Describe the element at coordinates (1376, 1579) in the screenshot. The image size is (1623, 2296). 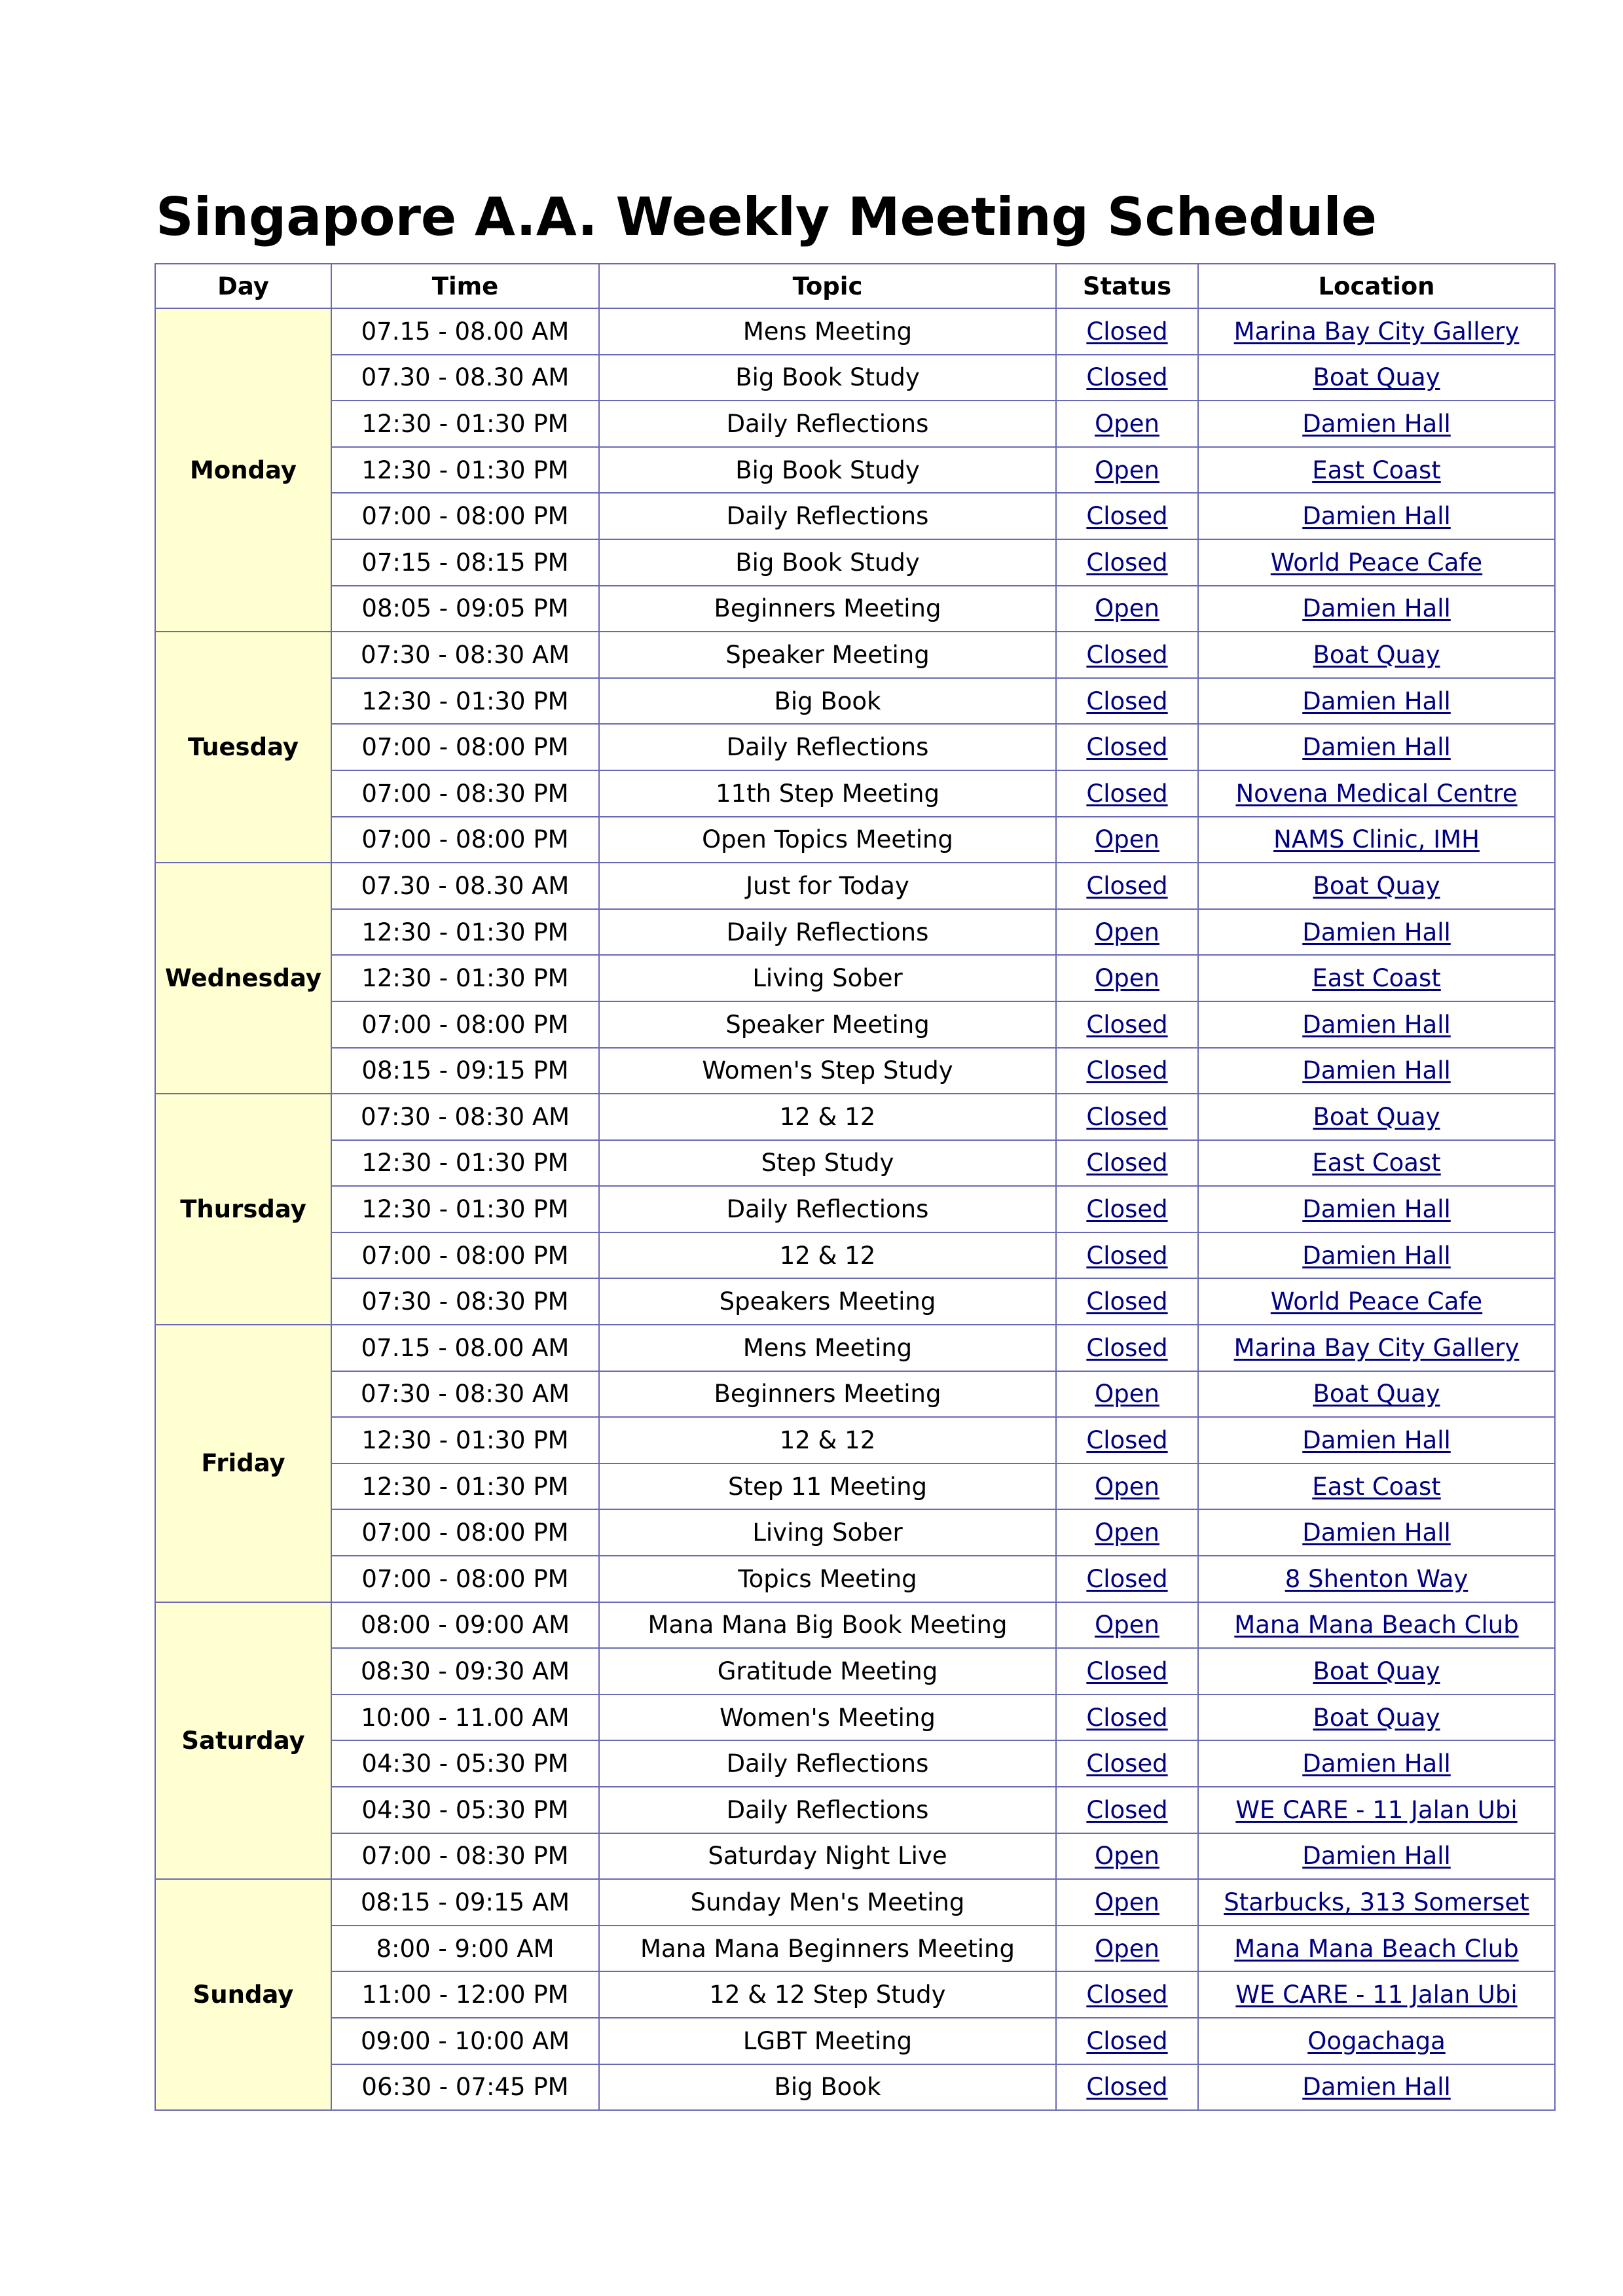
I see `location-link: 8 Shenton Way` at that location.